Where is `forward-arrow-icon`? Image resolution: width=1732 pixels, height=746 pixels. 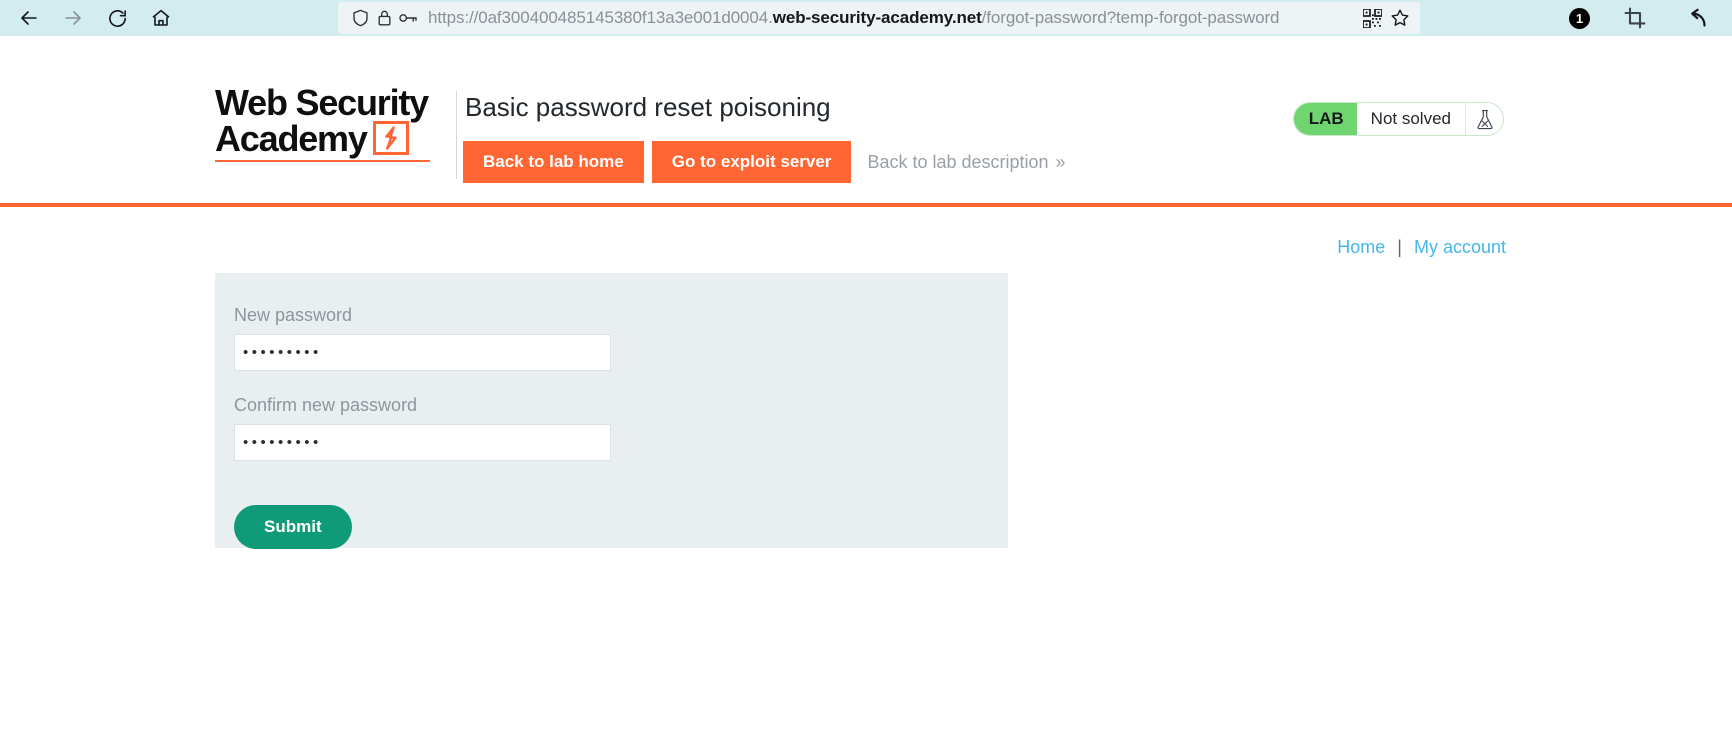
forward-arrow-icon is located at coordinates (73, 18).